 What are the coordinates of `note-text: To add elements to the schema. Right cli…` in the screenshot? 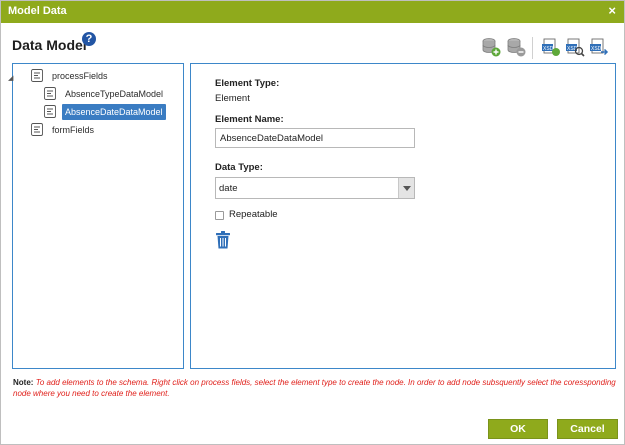 It's located at (314, 388).